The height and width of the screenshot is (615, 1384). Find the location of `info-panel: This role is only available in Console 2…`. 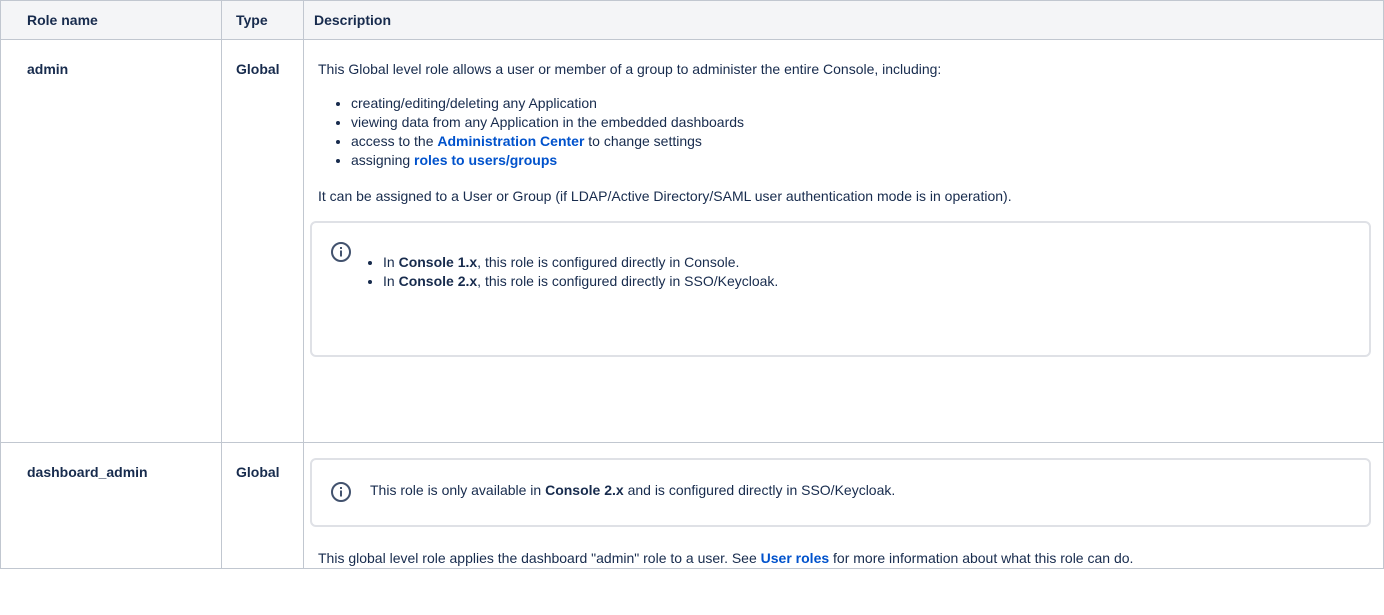

info-panel: This role is only available in Console 2… is located at coordinates (840, 492).